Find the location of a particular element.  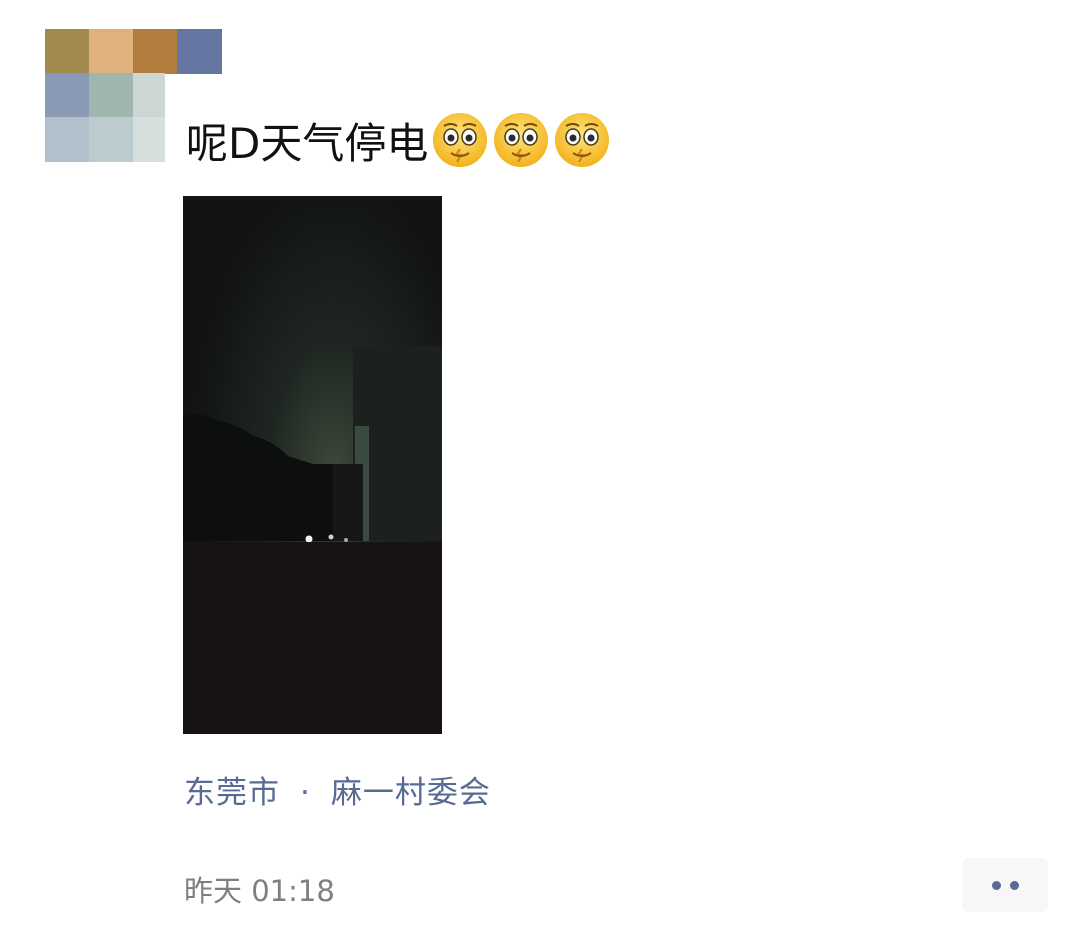

post-text: 呢D天气停电 is located at coordinates (398, 140).